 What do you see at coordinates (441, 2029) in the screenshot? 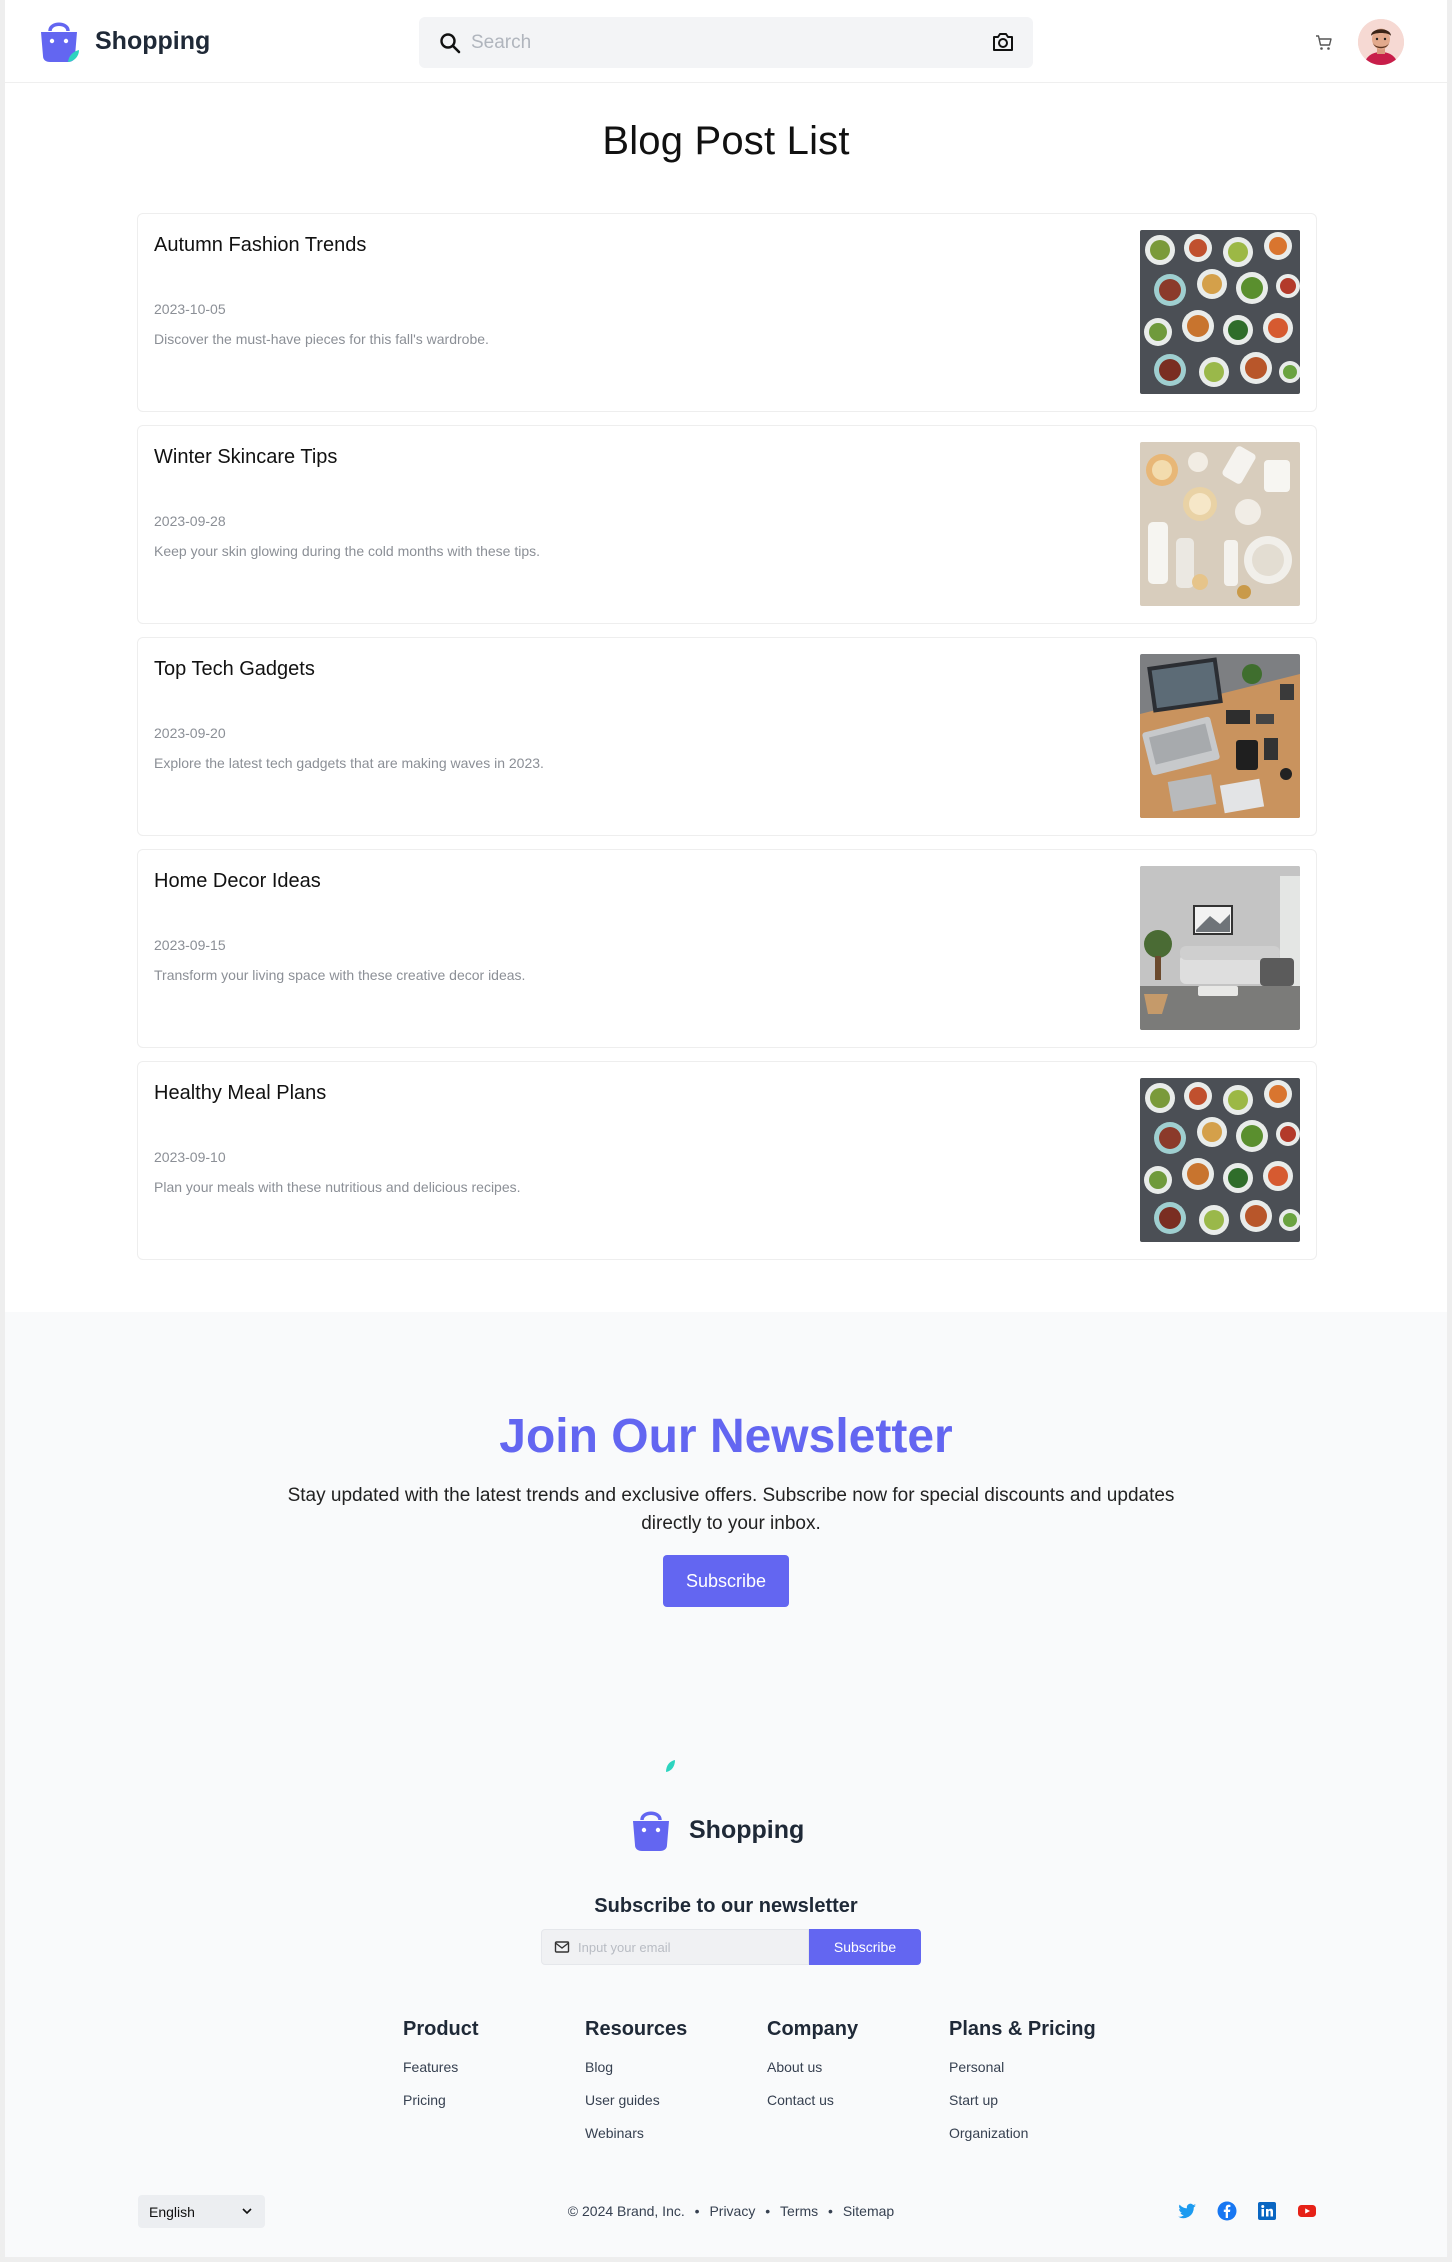
I see `footer-column-title: Product` at bounding box center [441, 2029].